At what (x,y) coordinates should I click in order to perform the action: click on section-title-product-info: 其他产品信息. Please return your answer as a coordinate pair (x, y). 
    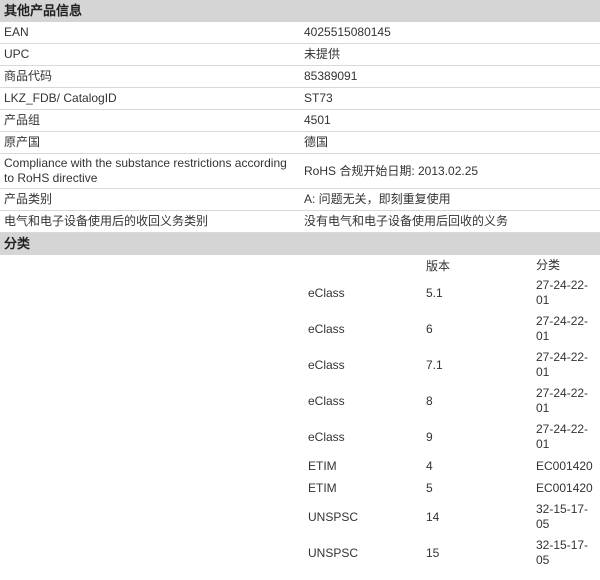
    Looking at the image, I should click on (300, 11).